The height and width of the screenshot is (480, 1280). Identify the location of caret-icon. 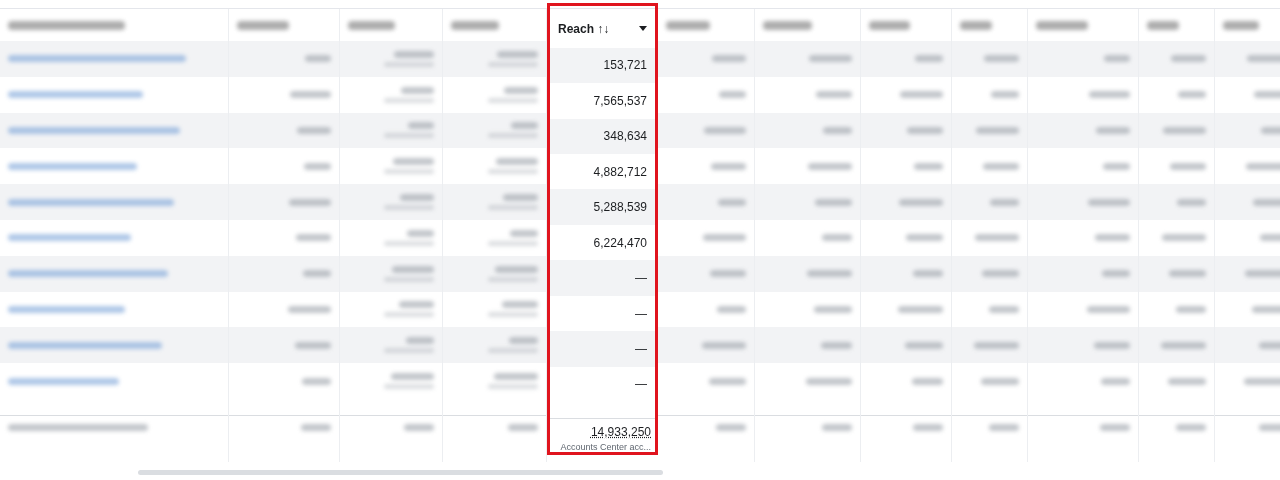
(643, 29).